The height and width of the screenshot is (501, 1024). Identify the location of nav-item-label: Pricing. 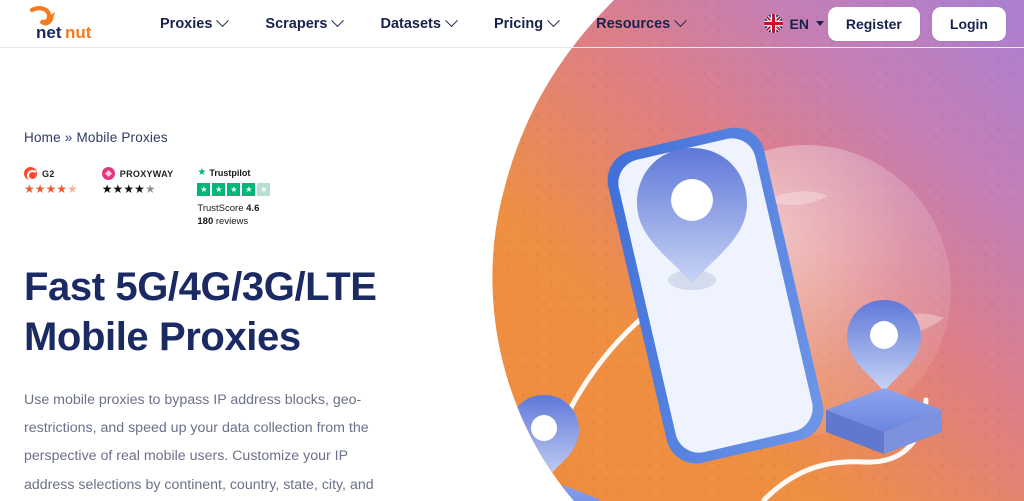
(518, 23).